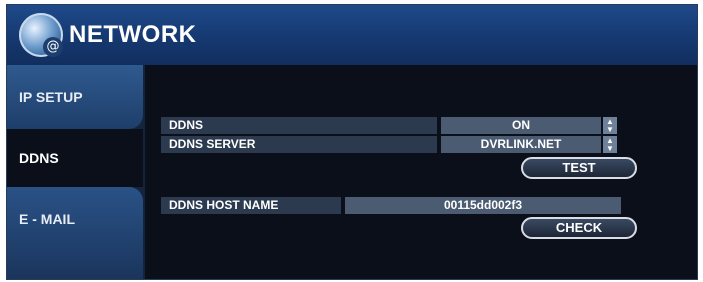 The height and width of the screenshot is (282, 703). I want to click on sidebar: IP SETUP DDNS E - MAIL, so click(76, 172).